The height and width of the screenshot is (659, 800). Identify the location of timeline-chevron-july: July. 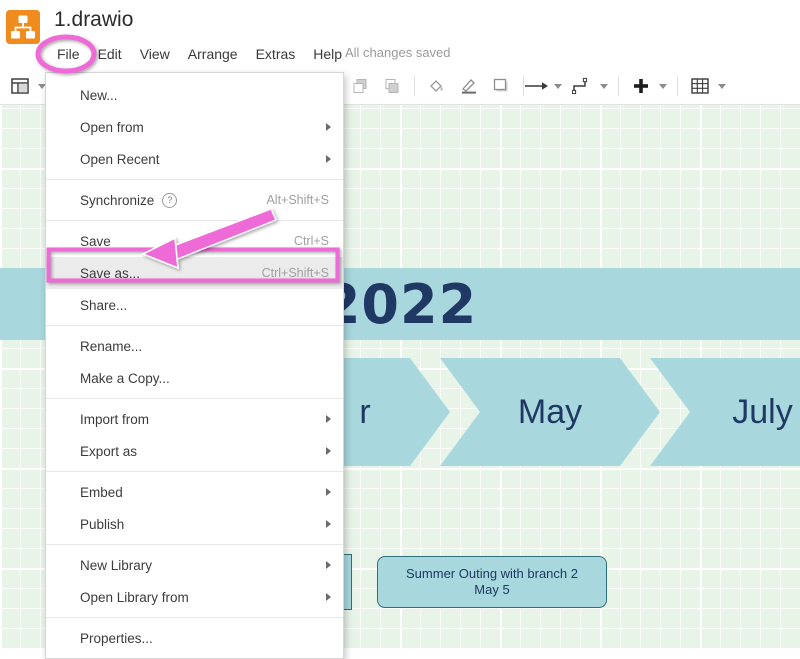
(725, 412).